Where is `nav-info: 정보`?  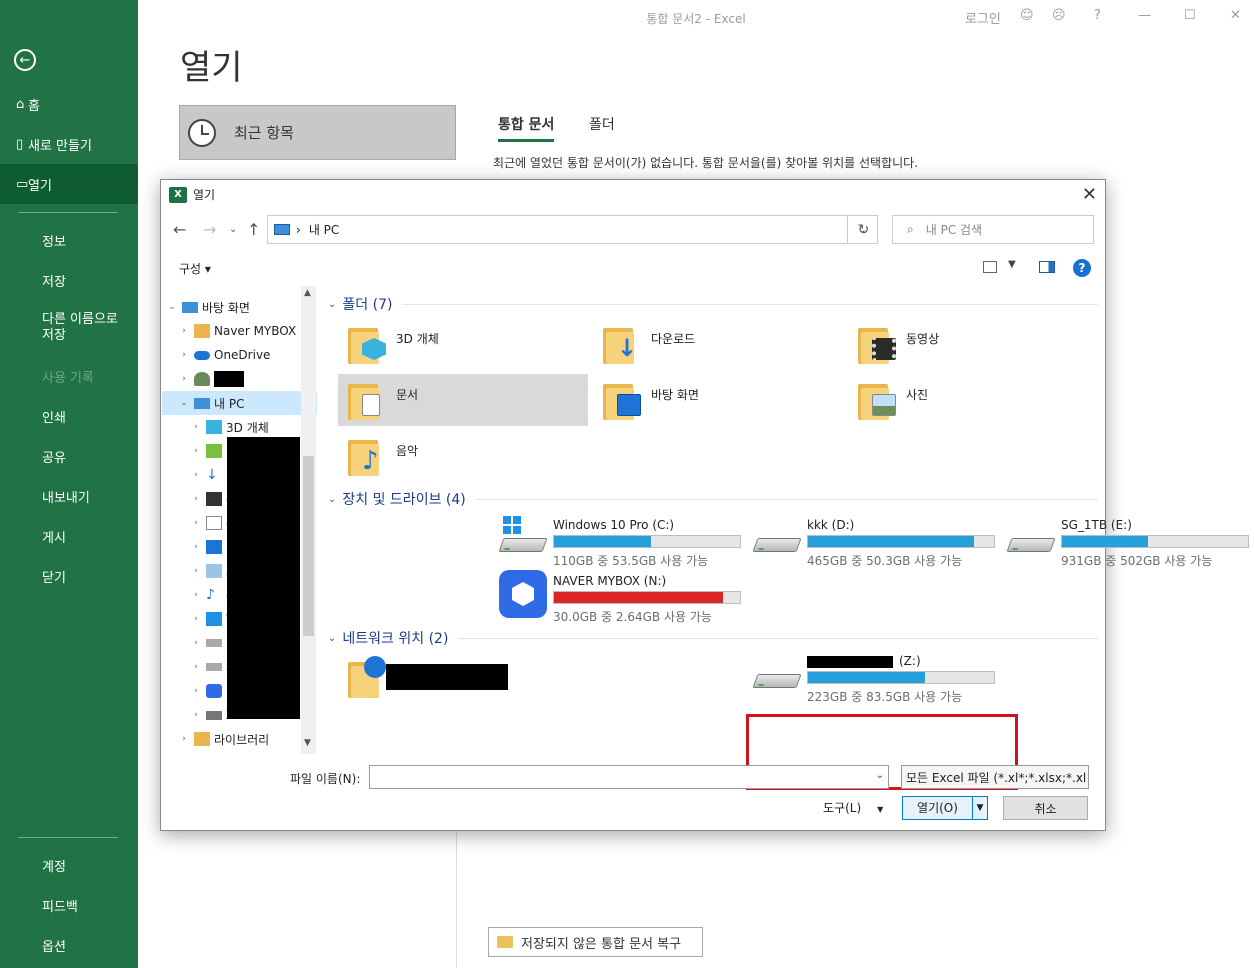 nav-info: 정보 is located at coordinates (69, 240).